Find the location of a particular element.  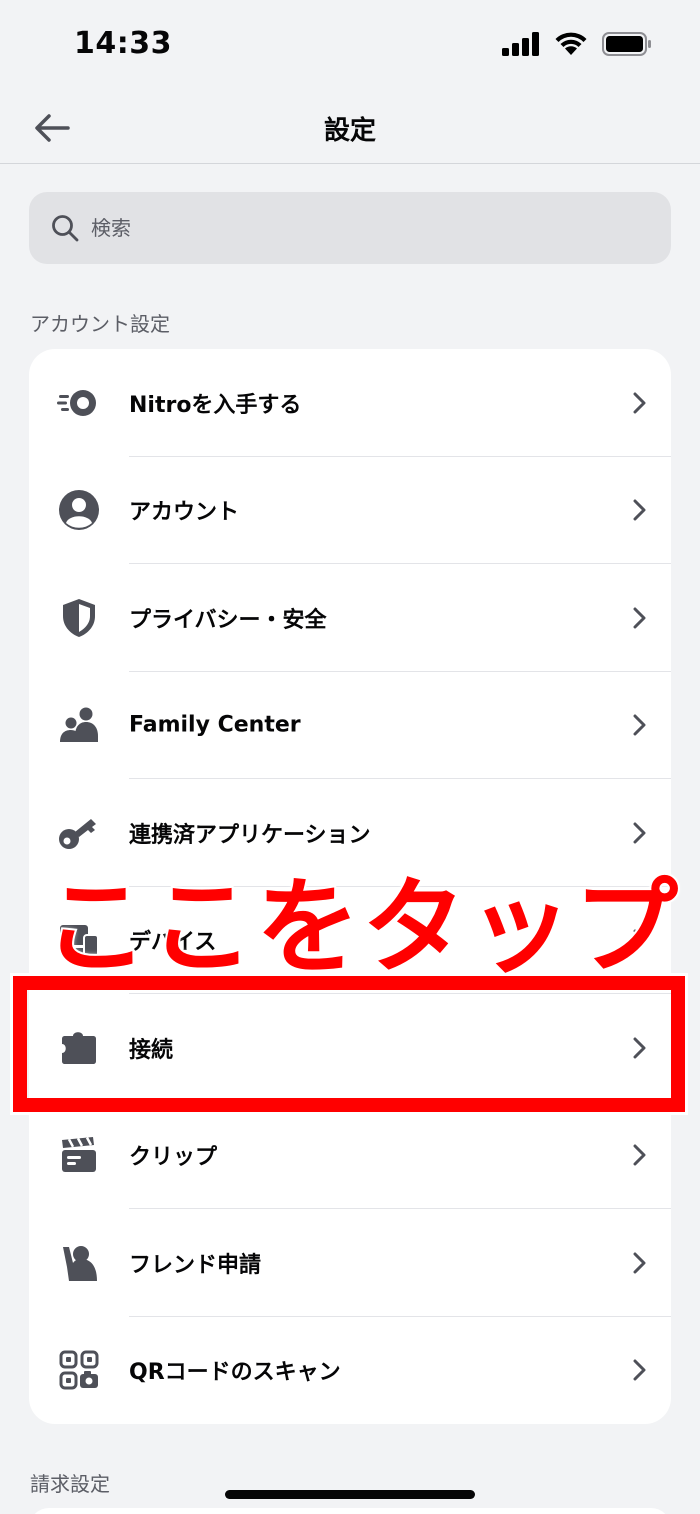

search-input is located at coordinates (351, 228).